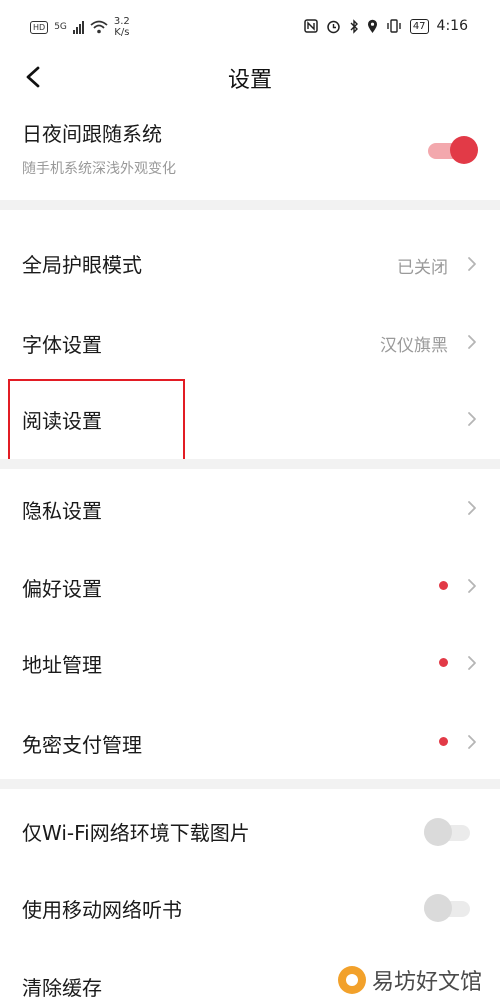  I want to click on watermark: 易坊好文馆, so click(409, 980).